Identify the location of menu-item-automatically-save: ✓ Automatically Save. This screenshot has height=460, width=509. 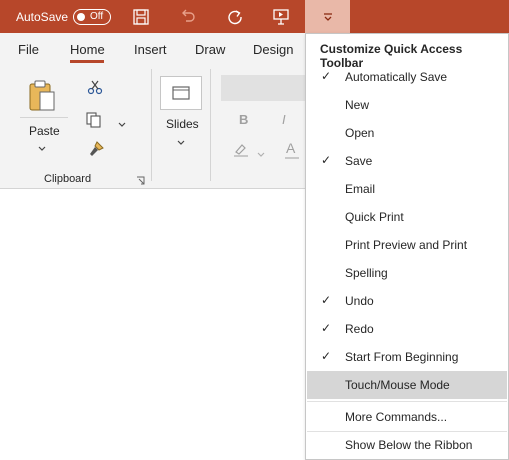
(407, 77).